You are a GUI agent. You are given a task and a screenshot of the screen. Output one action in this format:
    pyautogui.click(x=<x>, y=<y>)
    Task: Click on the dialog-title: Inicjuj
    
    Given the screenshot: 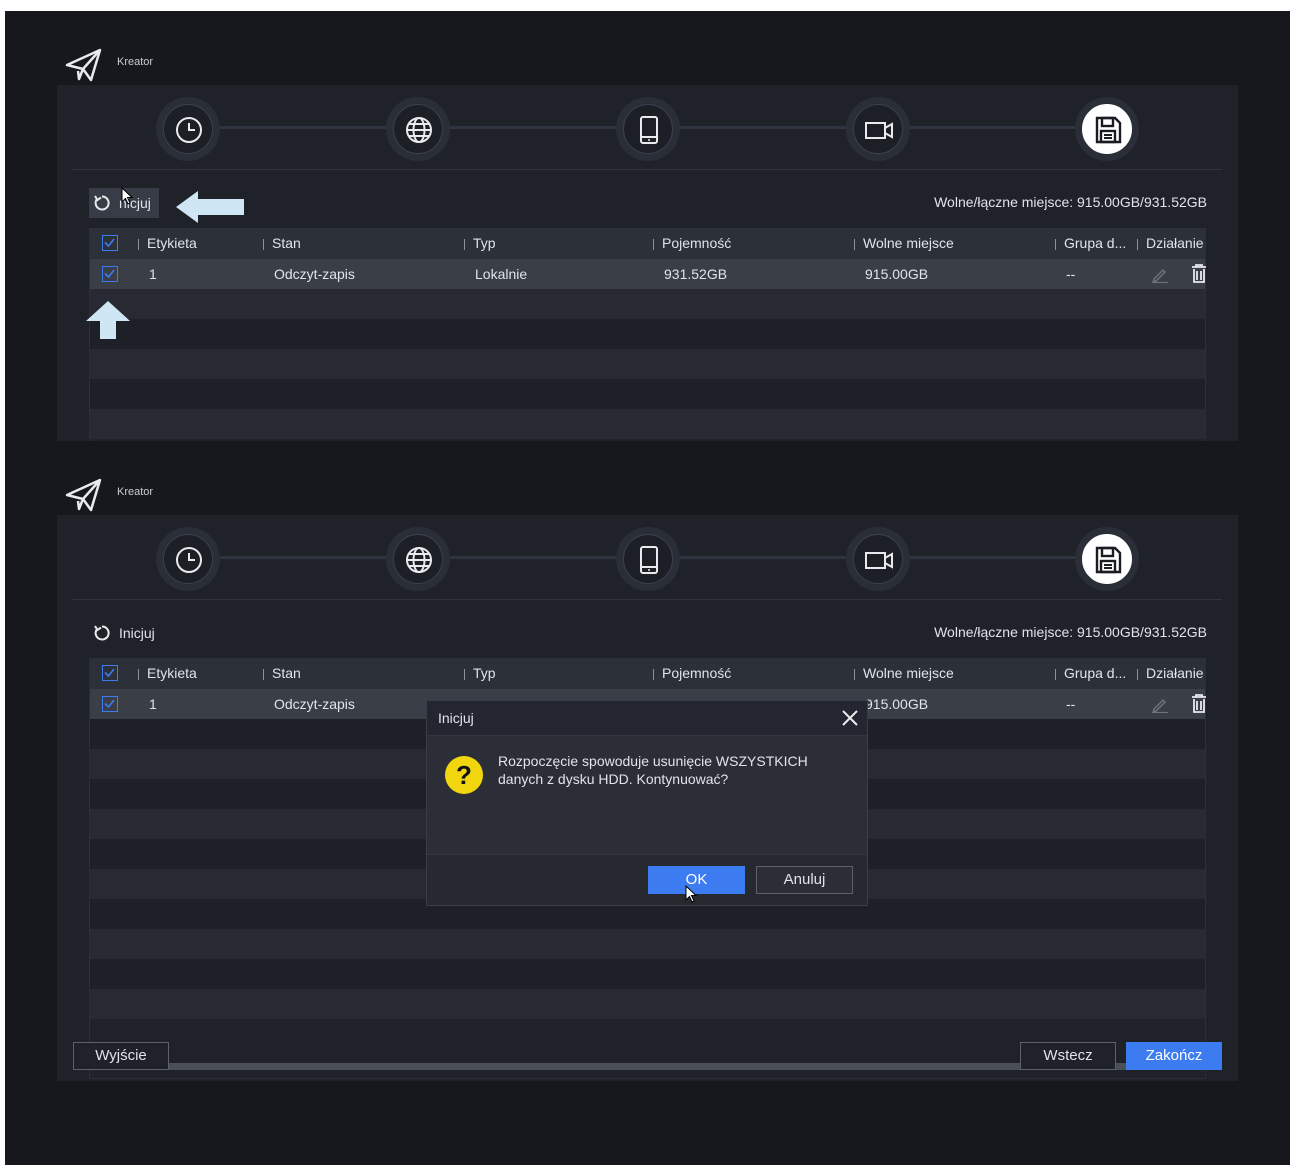 What is the action you would take?
    pyautogui.click(x=456, y=718)
    